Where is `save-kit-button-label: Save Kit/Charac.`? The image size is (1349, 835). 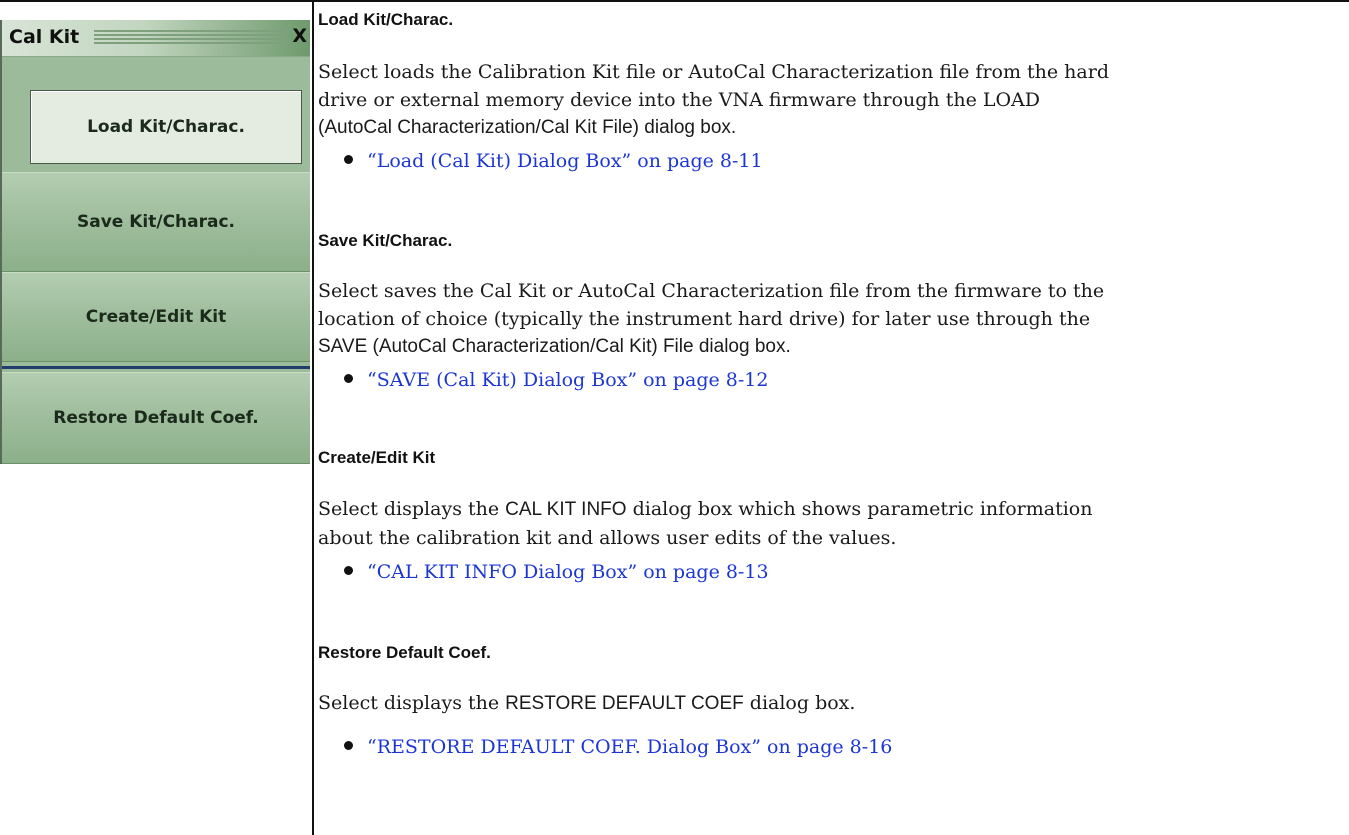
save-kit-button-label: Save Kit/Charac. is located at coordinates (156, 222).